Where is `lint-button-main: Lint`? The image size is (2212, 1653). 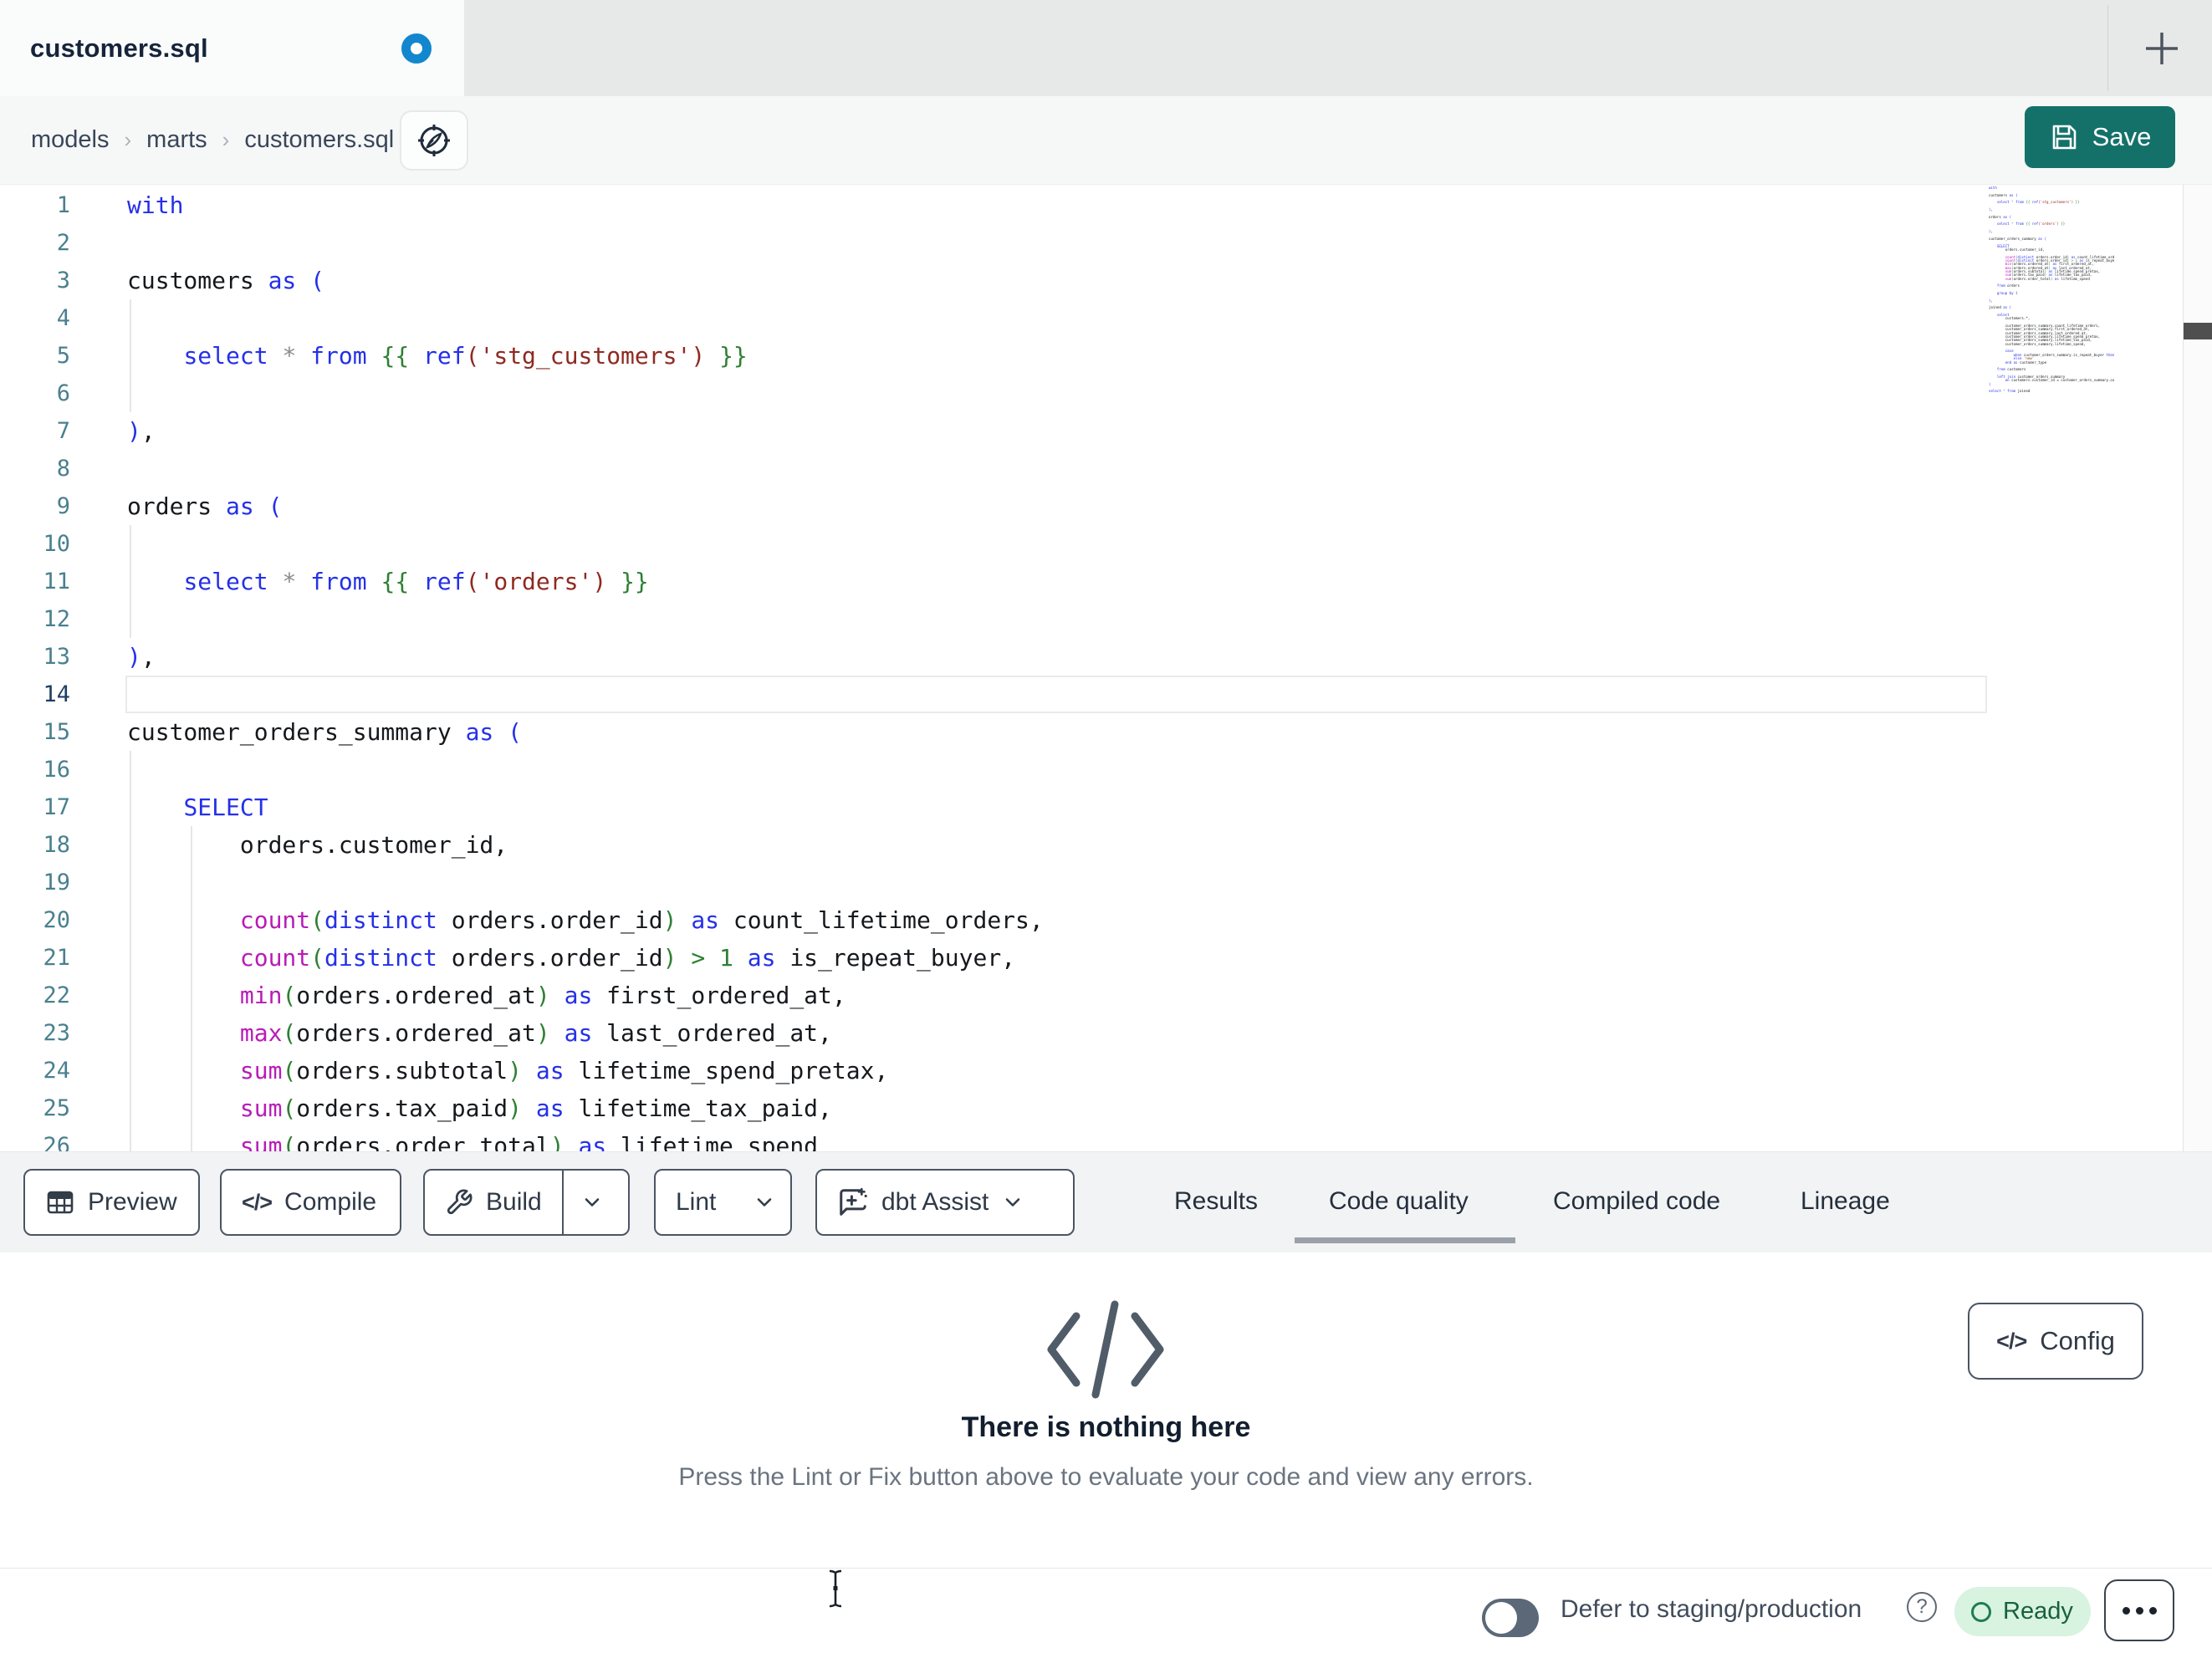
lint-button-main: Lint is located at coordinates (696, 1202).